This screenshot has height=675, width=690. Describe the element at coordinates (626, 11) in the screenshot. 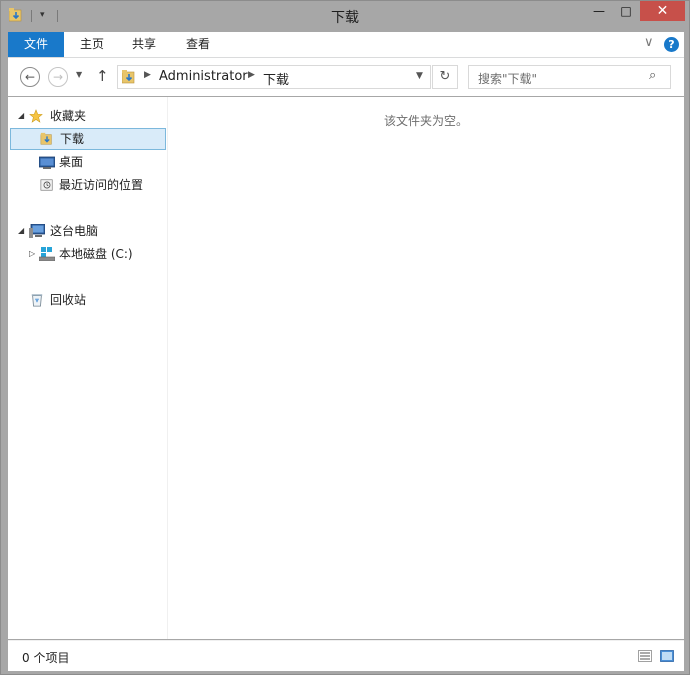

I see `maximize-button: □` at that location.